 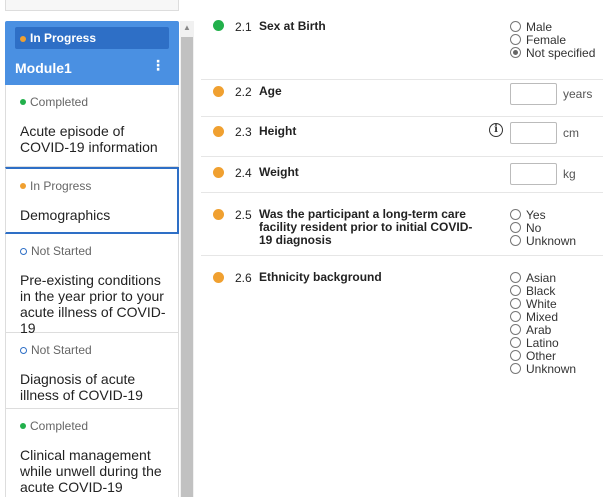 What do you see at coordinates (569, 174) in the screenshot?
I see `unit-label: kg` at bounding box center [569, 174].